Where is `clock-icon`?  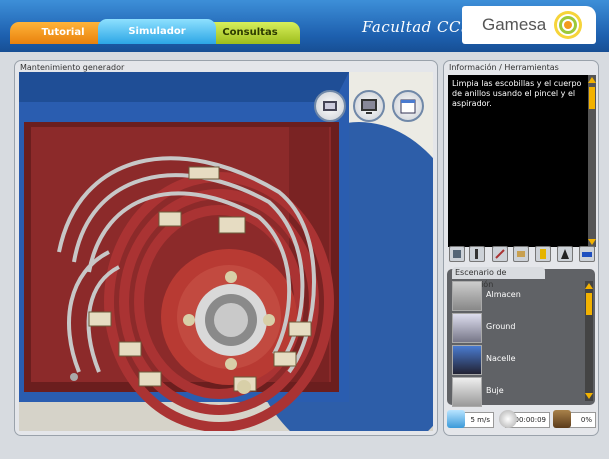
clock-icon is located at coordinates (508, 419).